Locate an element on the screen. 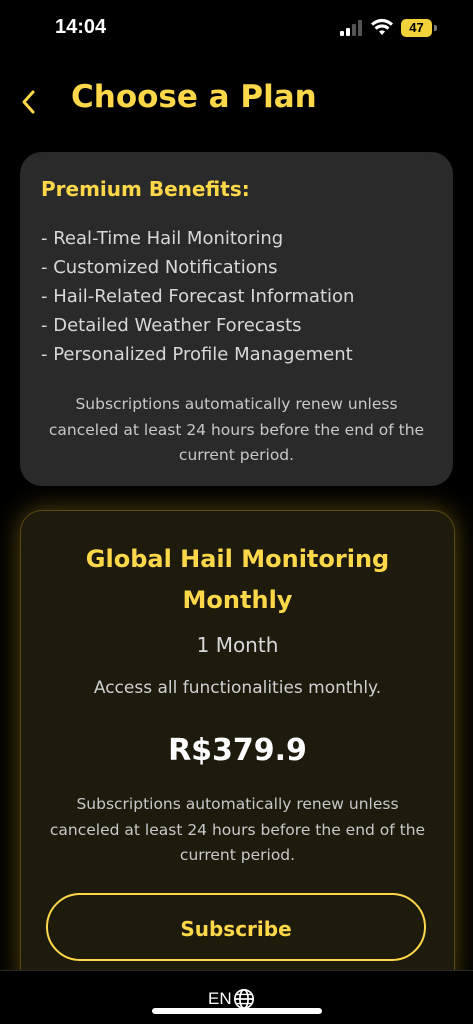 This screenshot has height=1024, width=473. battery-tip is located at coordinates (435, 28).